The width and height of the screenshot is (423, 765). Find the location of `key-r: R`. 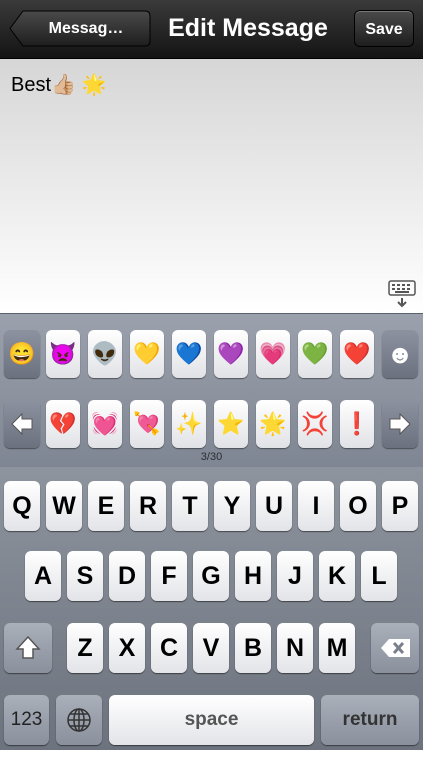

key-r: R is located at coordinates (148, 506).